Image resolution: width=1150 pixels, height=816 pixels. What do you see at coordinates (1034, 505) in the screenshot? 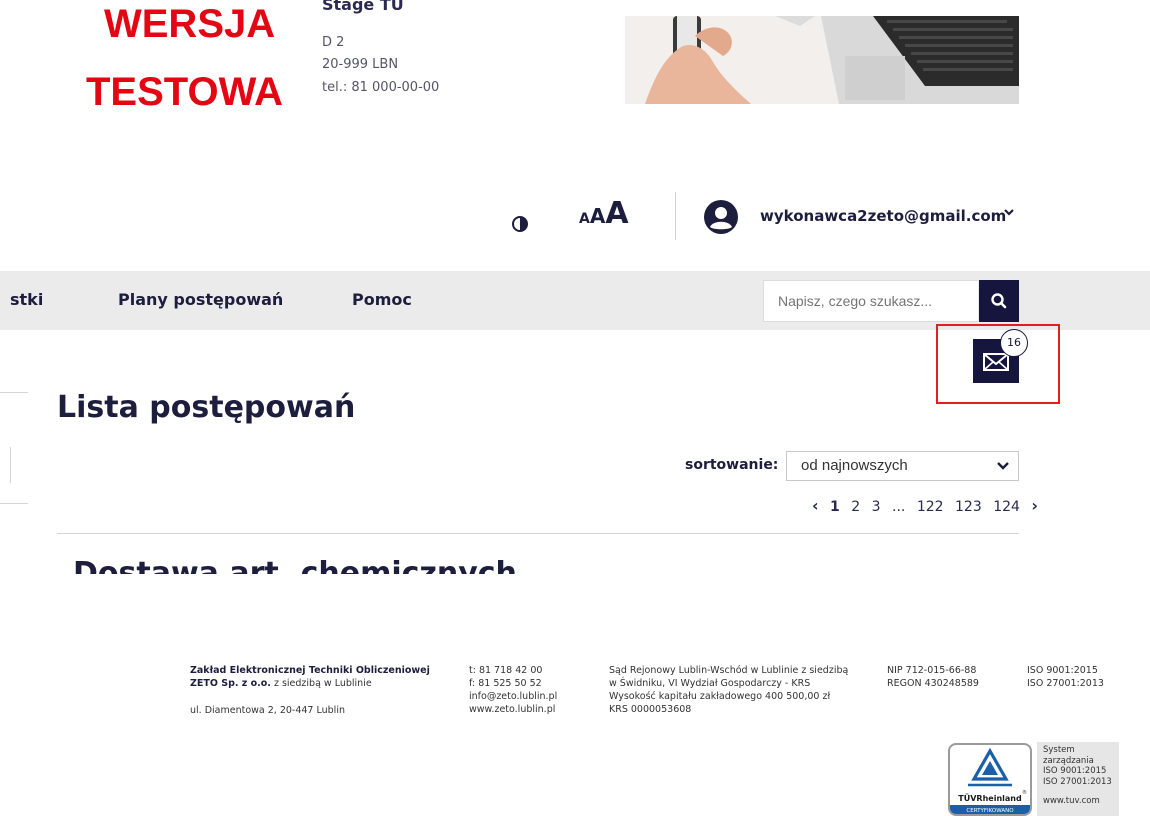
I see `pagination-next-chevron-right-icon: ›` at bounding box center [1034, 505].